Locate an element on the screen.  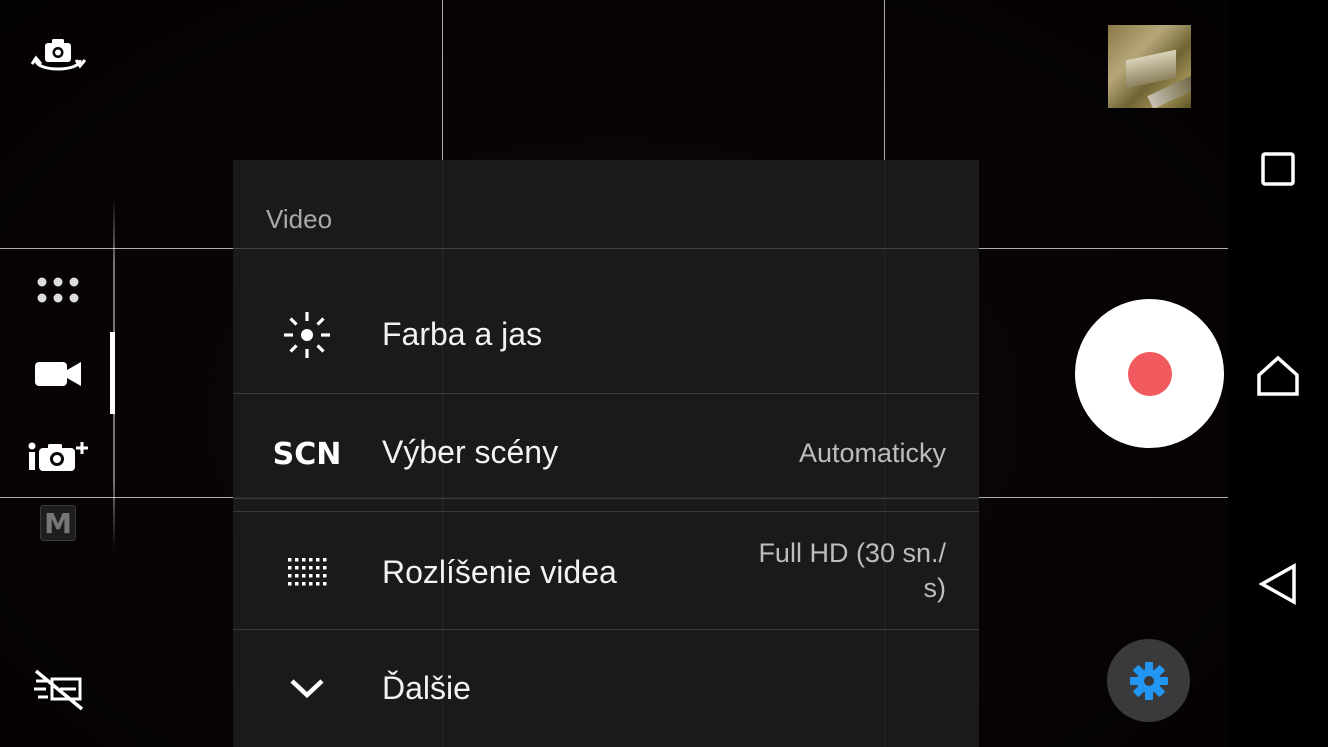
row-value: Automaticky is located at coordinates (872, 453).